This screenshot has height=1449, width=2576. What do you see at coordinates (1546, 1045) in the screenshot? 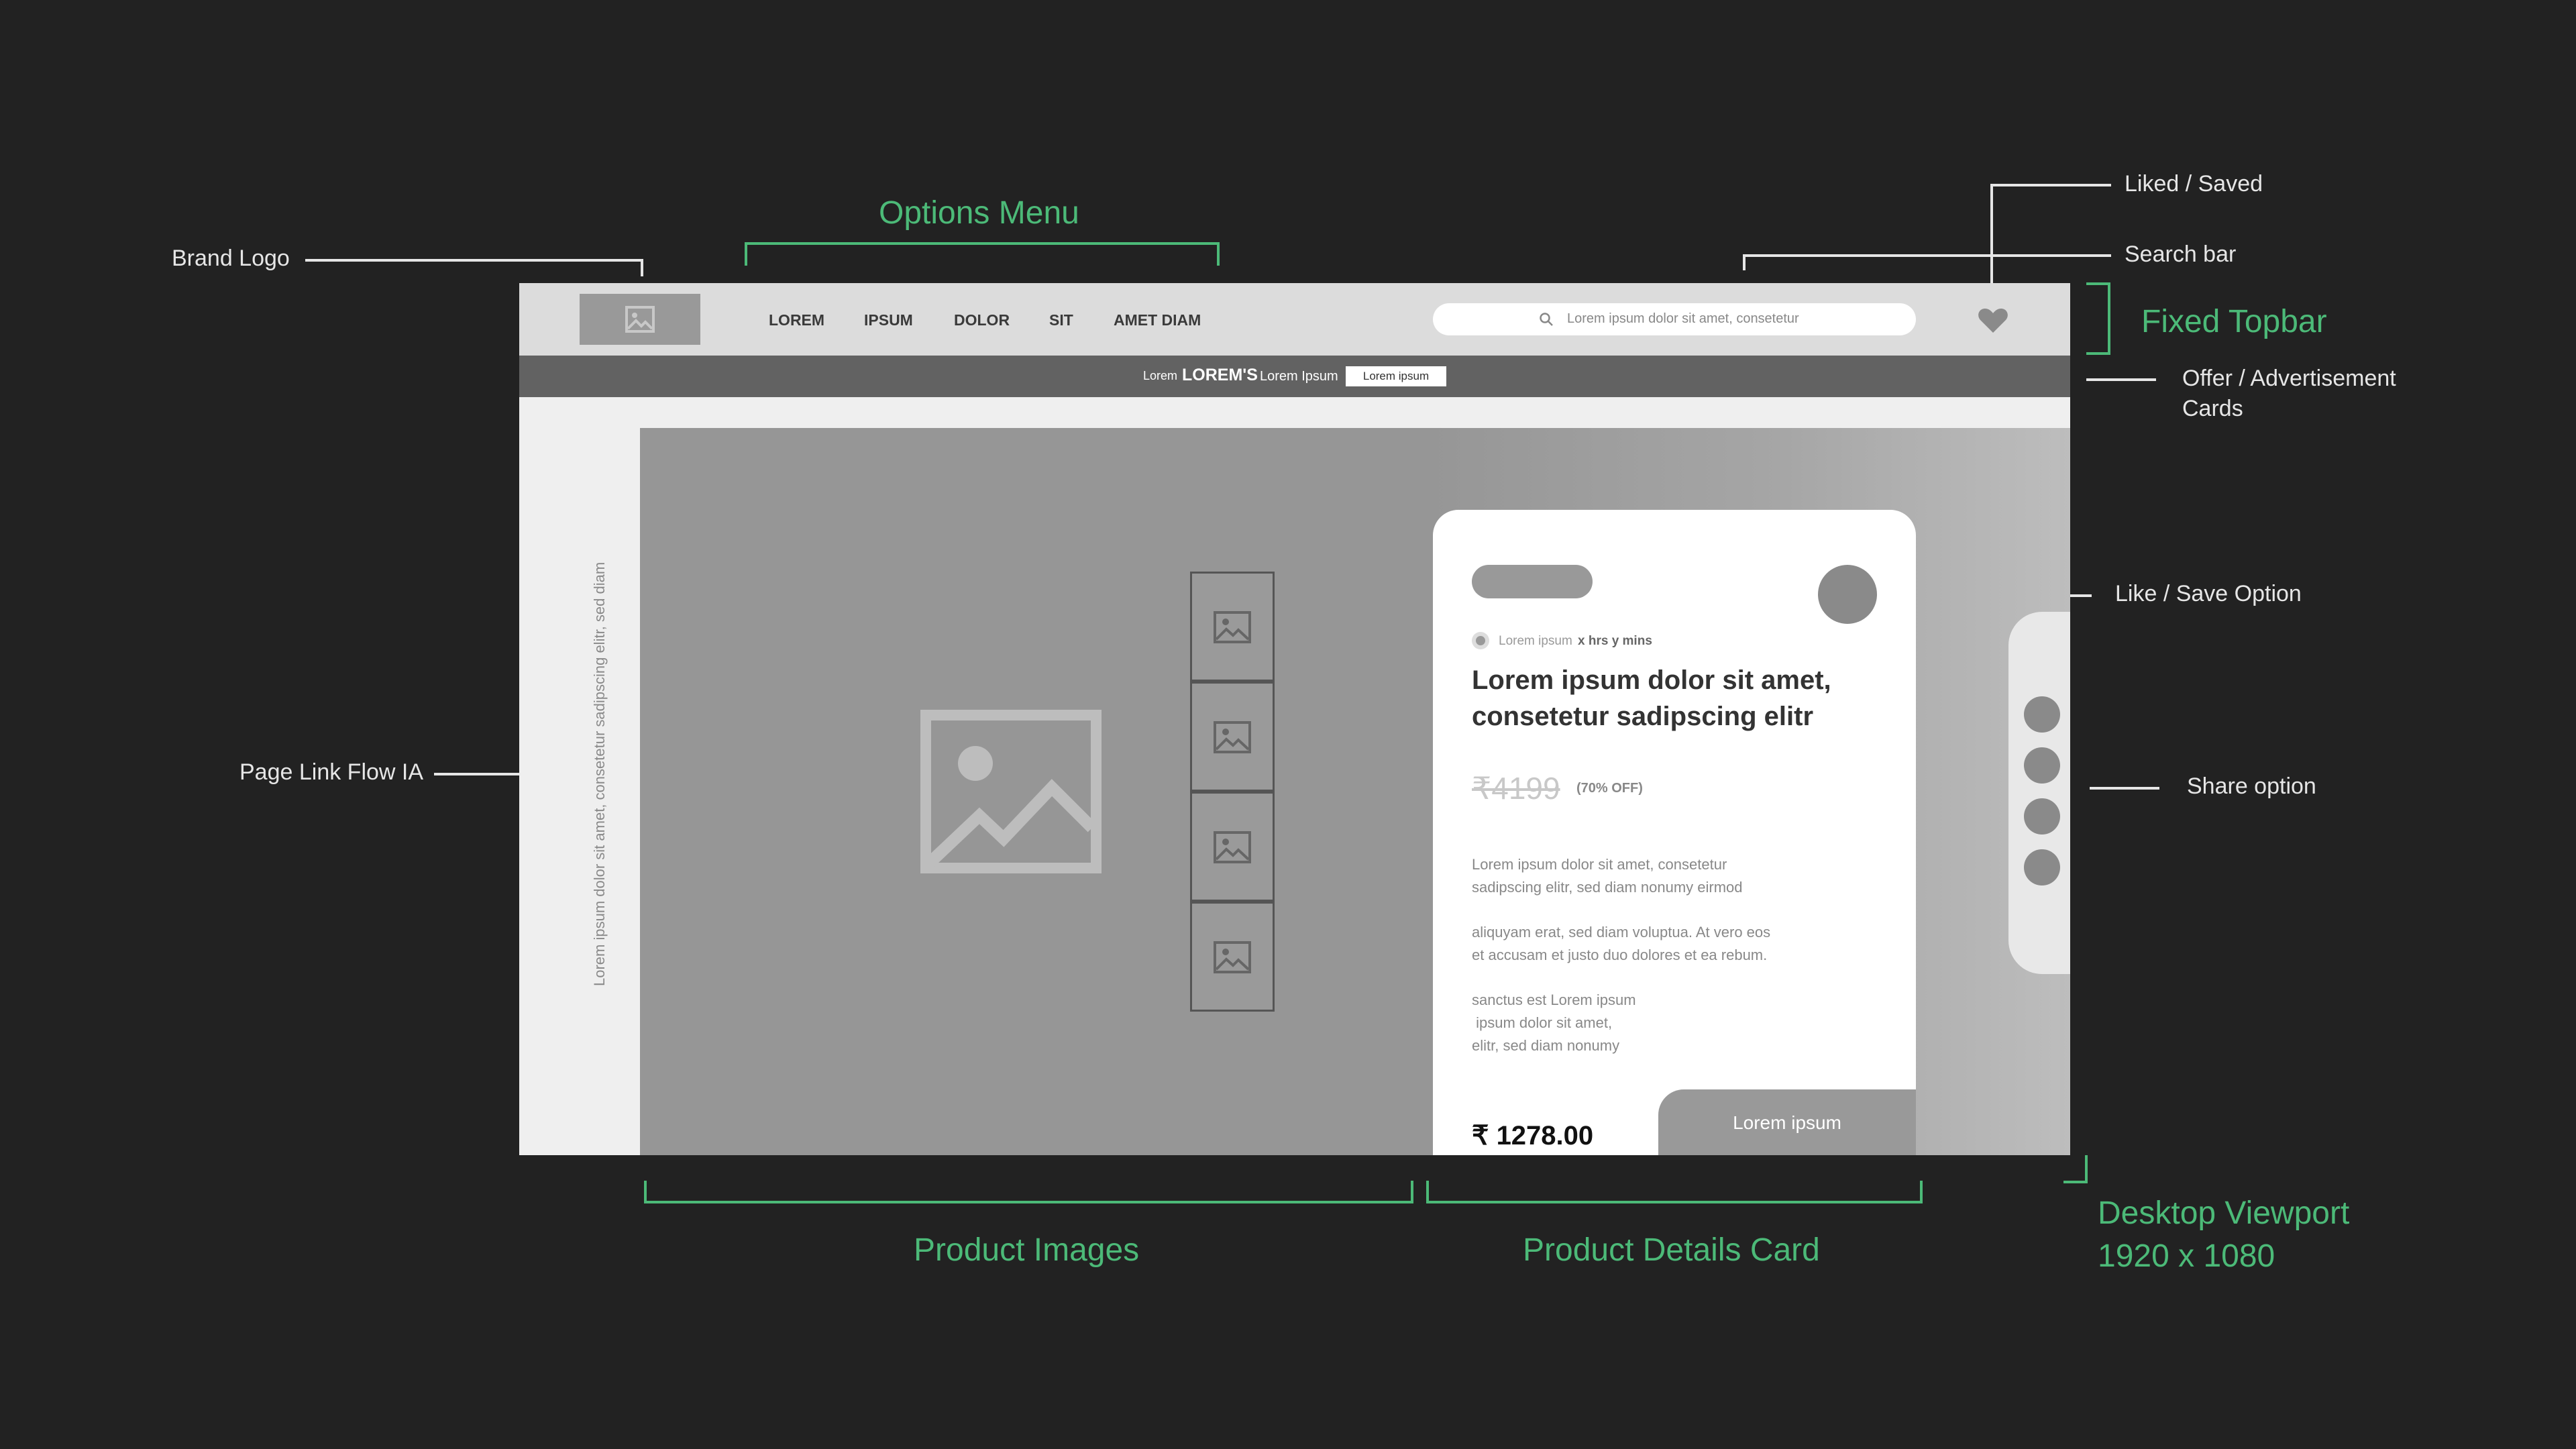
I see `description-para3-line3: elitr, sed diam nonumy` at bounding box center [1546, 1045].